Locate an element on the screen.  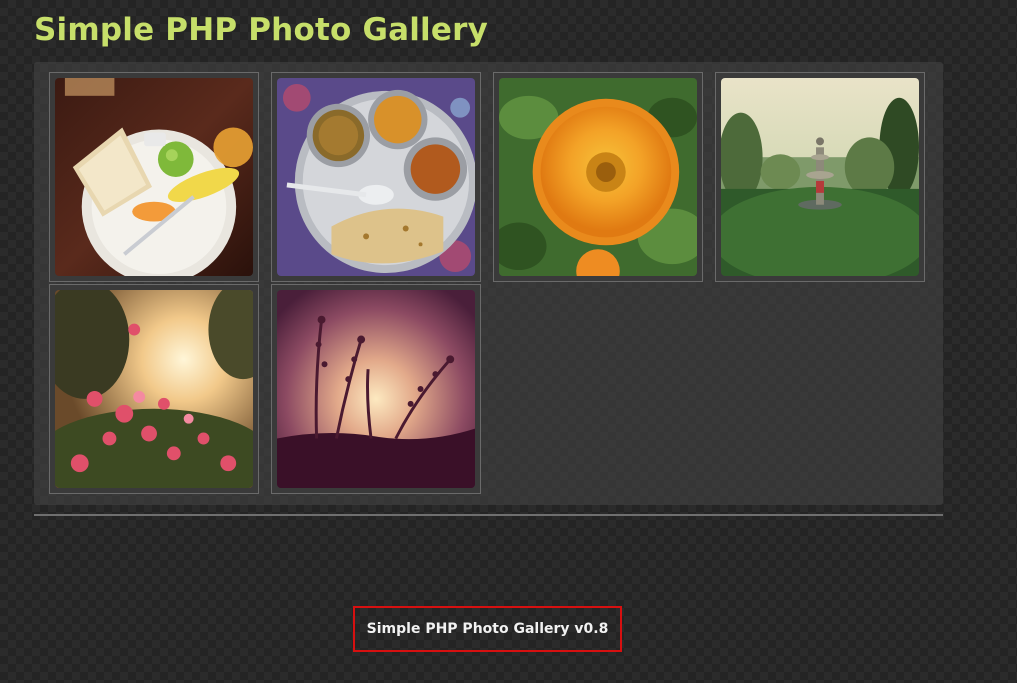
marigold-flower-photo is located at coordinates (598, 177).